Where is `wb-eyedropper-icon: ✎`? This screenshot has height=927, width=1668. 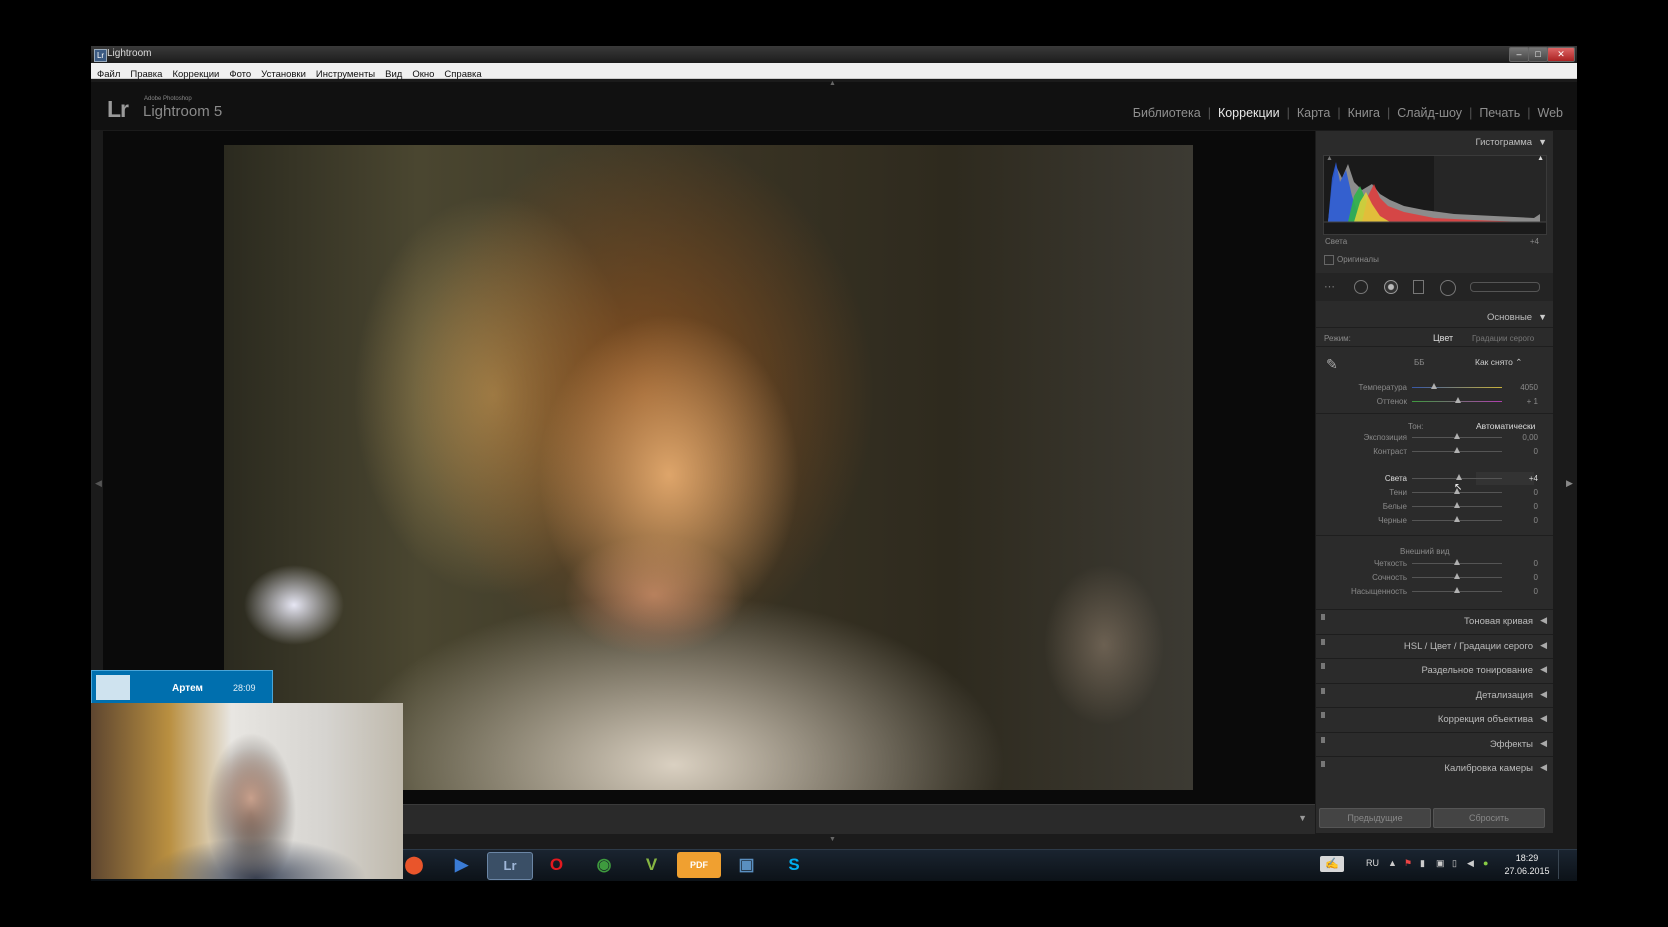
wb-eyedropper-icon: ✎ is located at coordinates (1336, 366).